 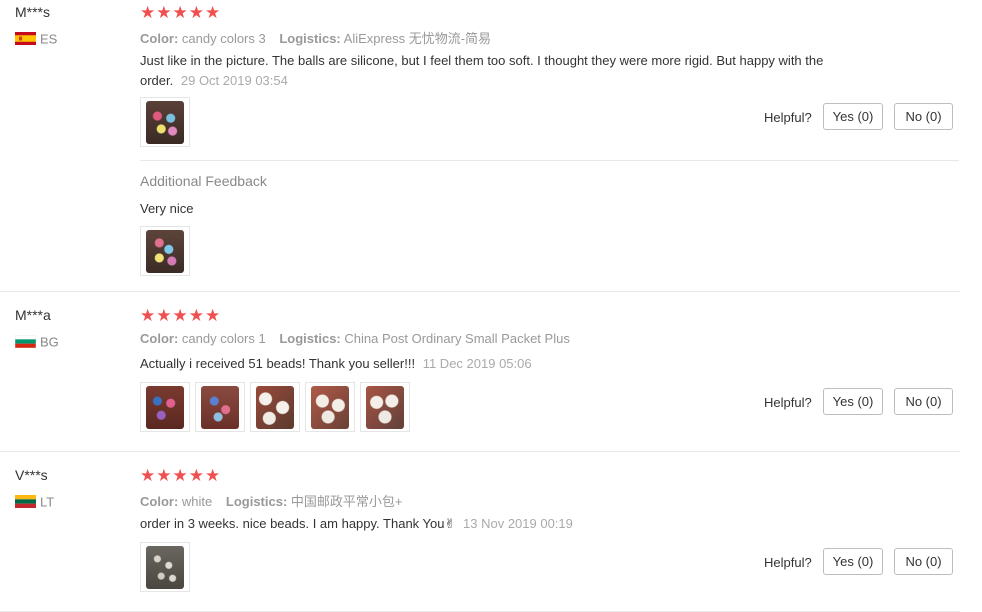 What do you see at coordinates (33, 12) in the screenshot?
I see `reviewer-name: M***s` at bounding box center [33, 12].